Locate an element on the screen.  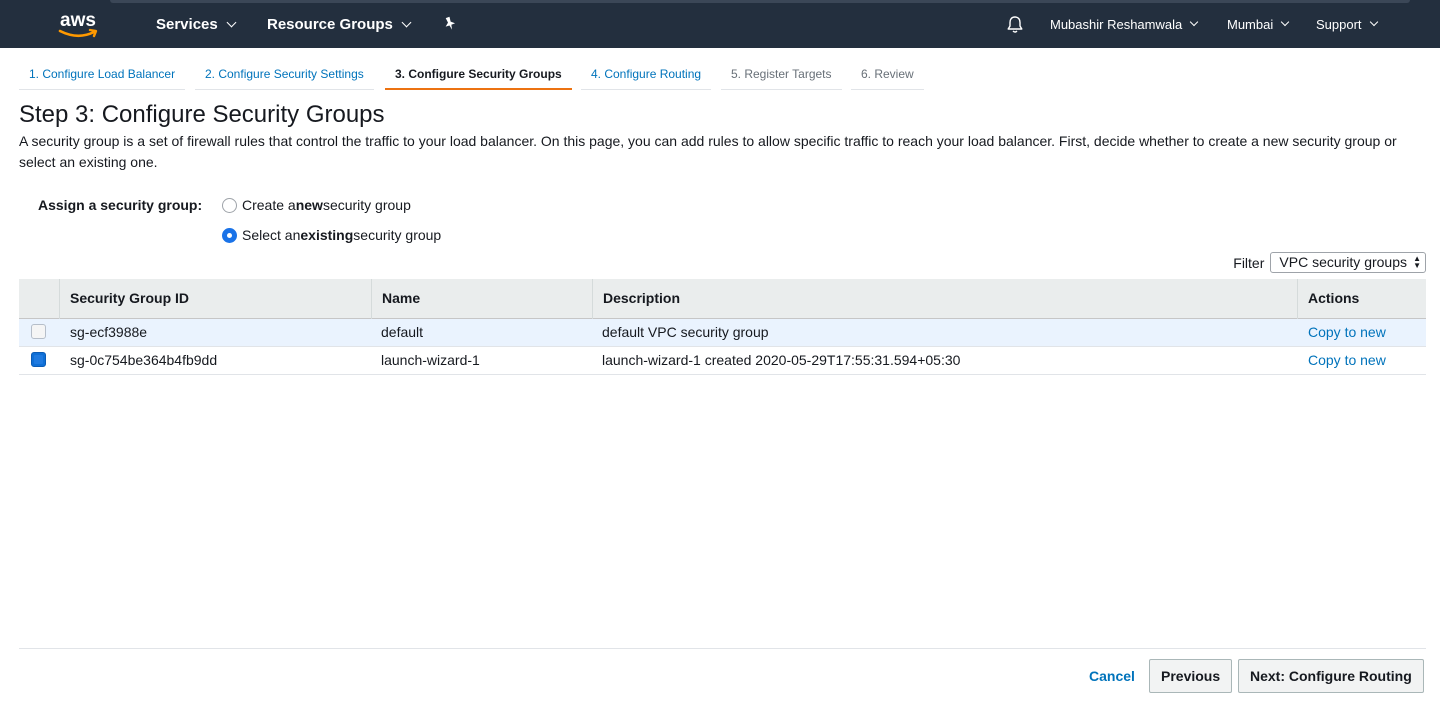
support-label: Support is located at coordinates (1339, 24).